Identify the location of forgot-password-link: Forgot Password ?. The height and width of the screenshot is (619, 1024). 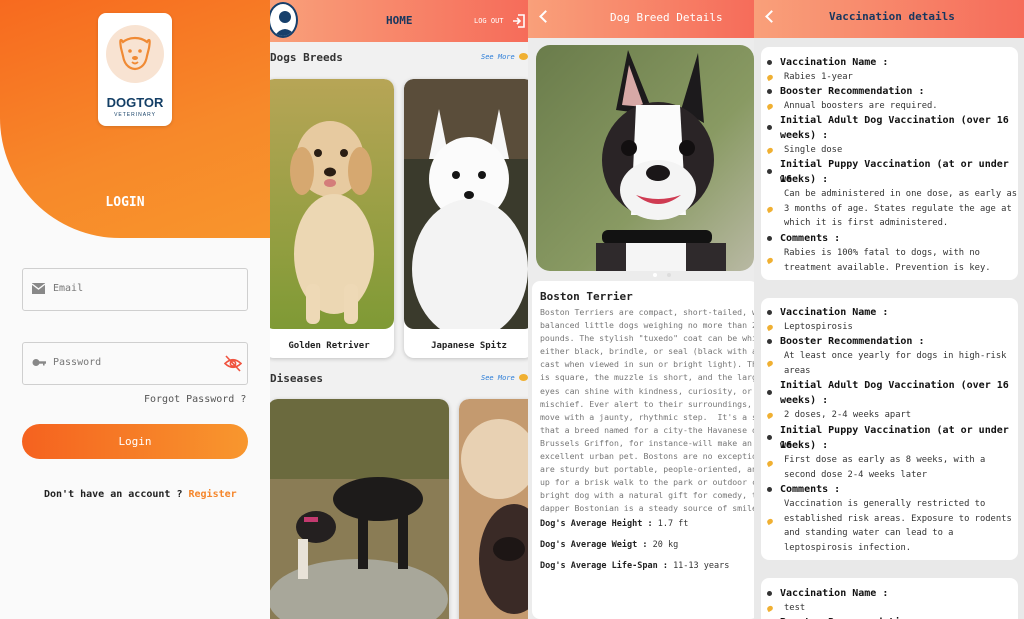
(195, 399).